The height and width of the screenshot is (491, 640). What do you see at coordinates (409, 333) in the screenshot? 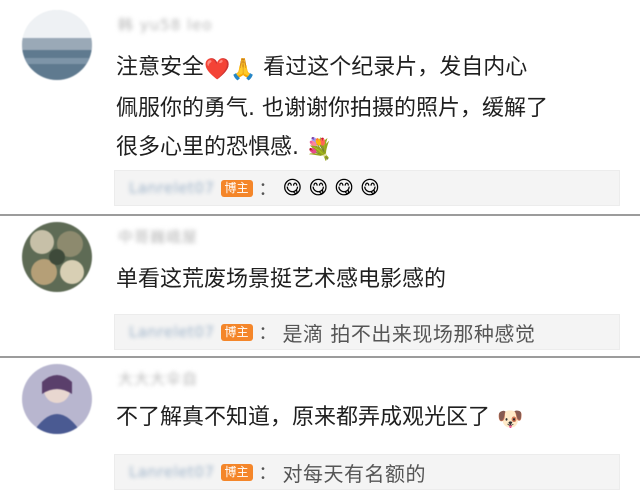
I see `reply-text: 是滴 拍不出来现场那种感觉` at bounding box center [409, 333].